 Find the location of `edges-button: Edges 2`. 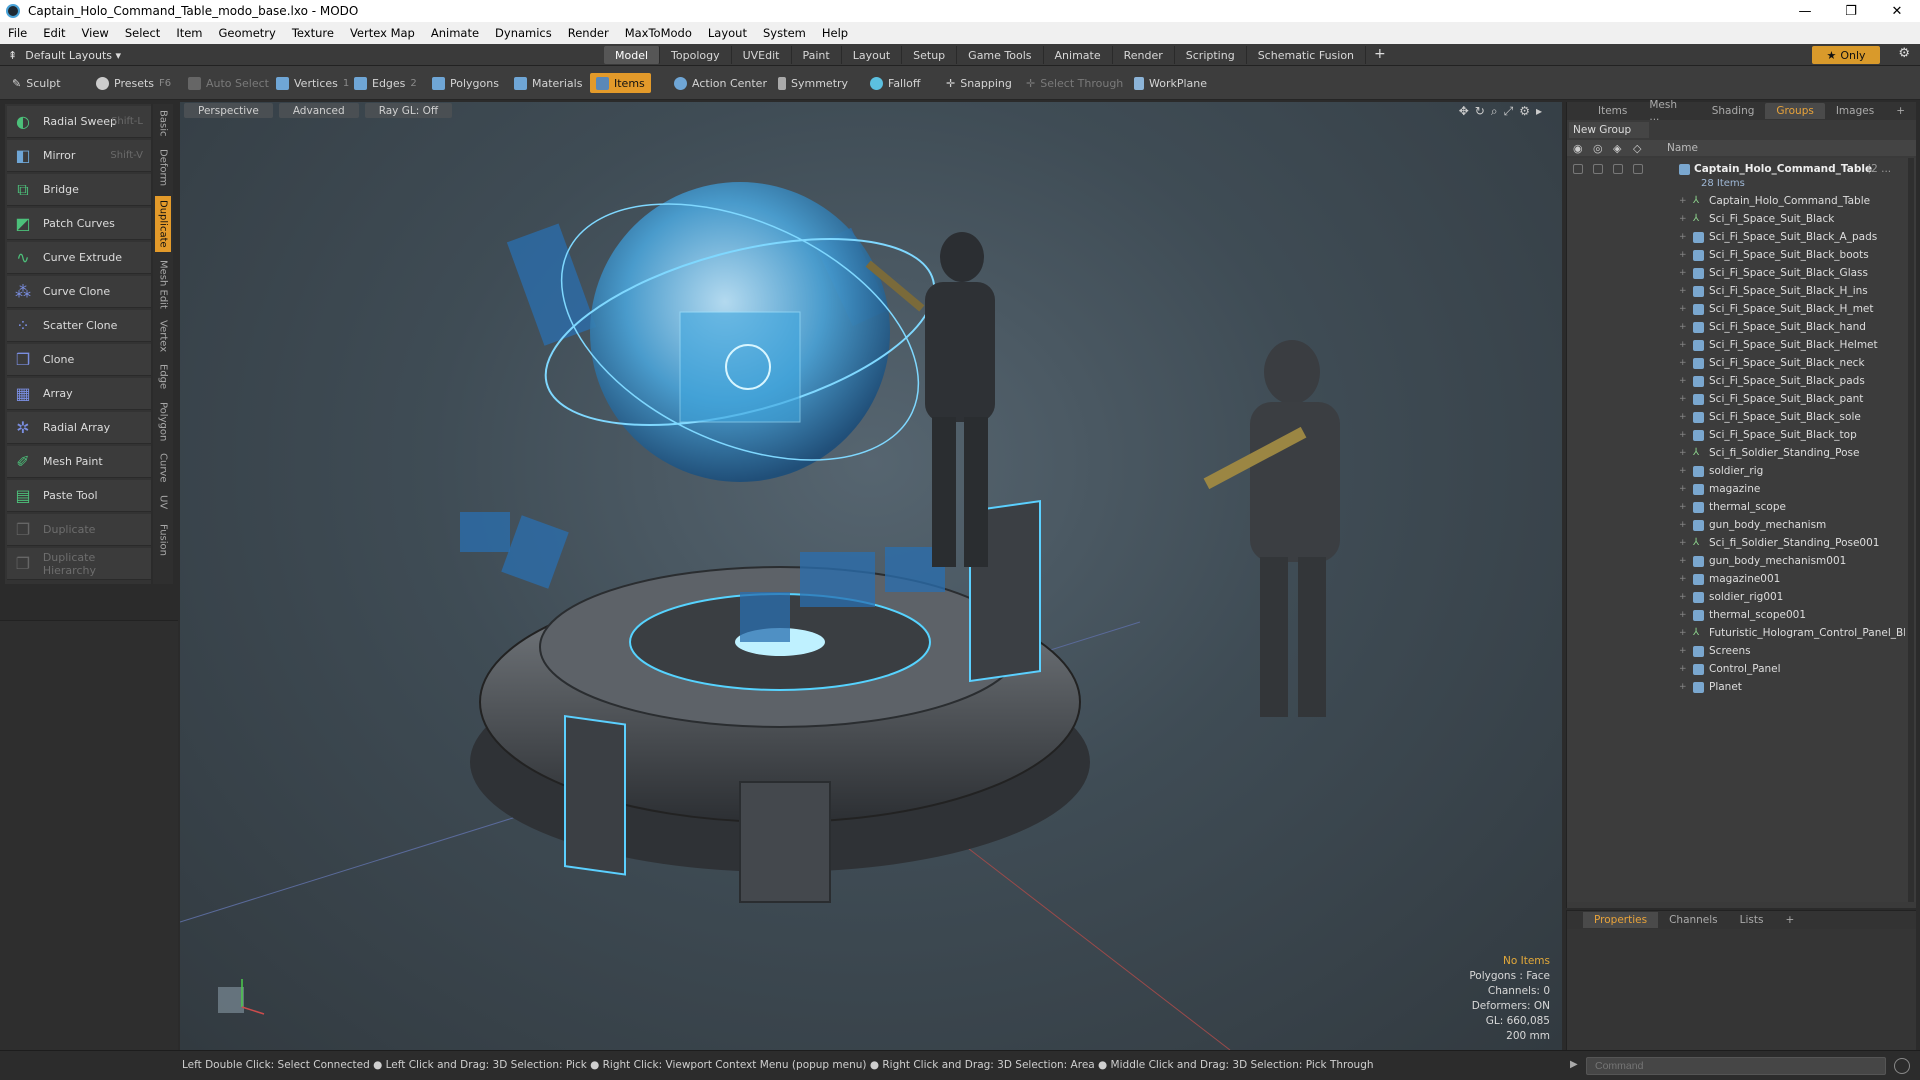

edges-button: Edges 2 is located at coordinates (385, 83).